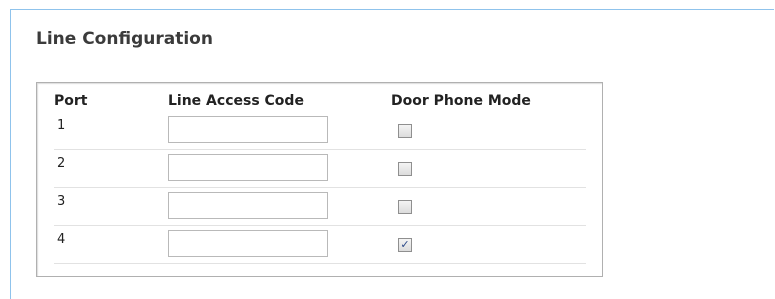 This screenshot has height=299, width=775. What do you see at coordinates (124, 39) in the screenshot?
I see `section-title: Line Configuration` at bounding box center [124, 39].